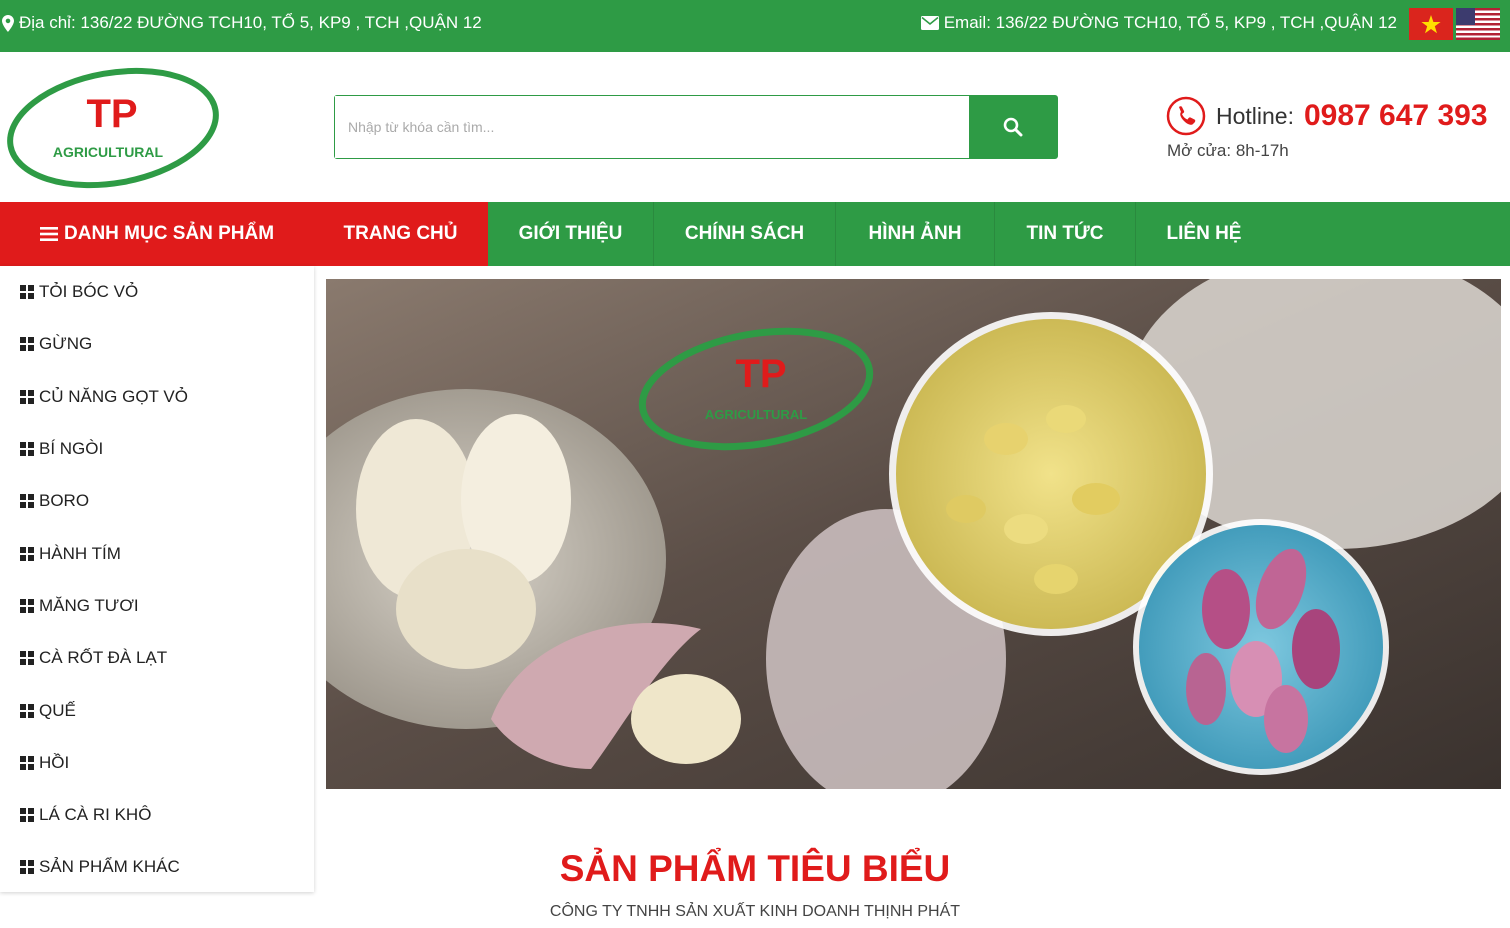 The width and height of the screenshot is (1510, 928). What do you see at coordinates (157, 763) in the screenshot?
I see `category-item: HỒI` at bounding box center [157, 763].